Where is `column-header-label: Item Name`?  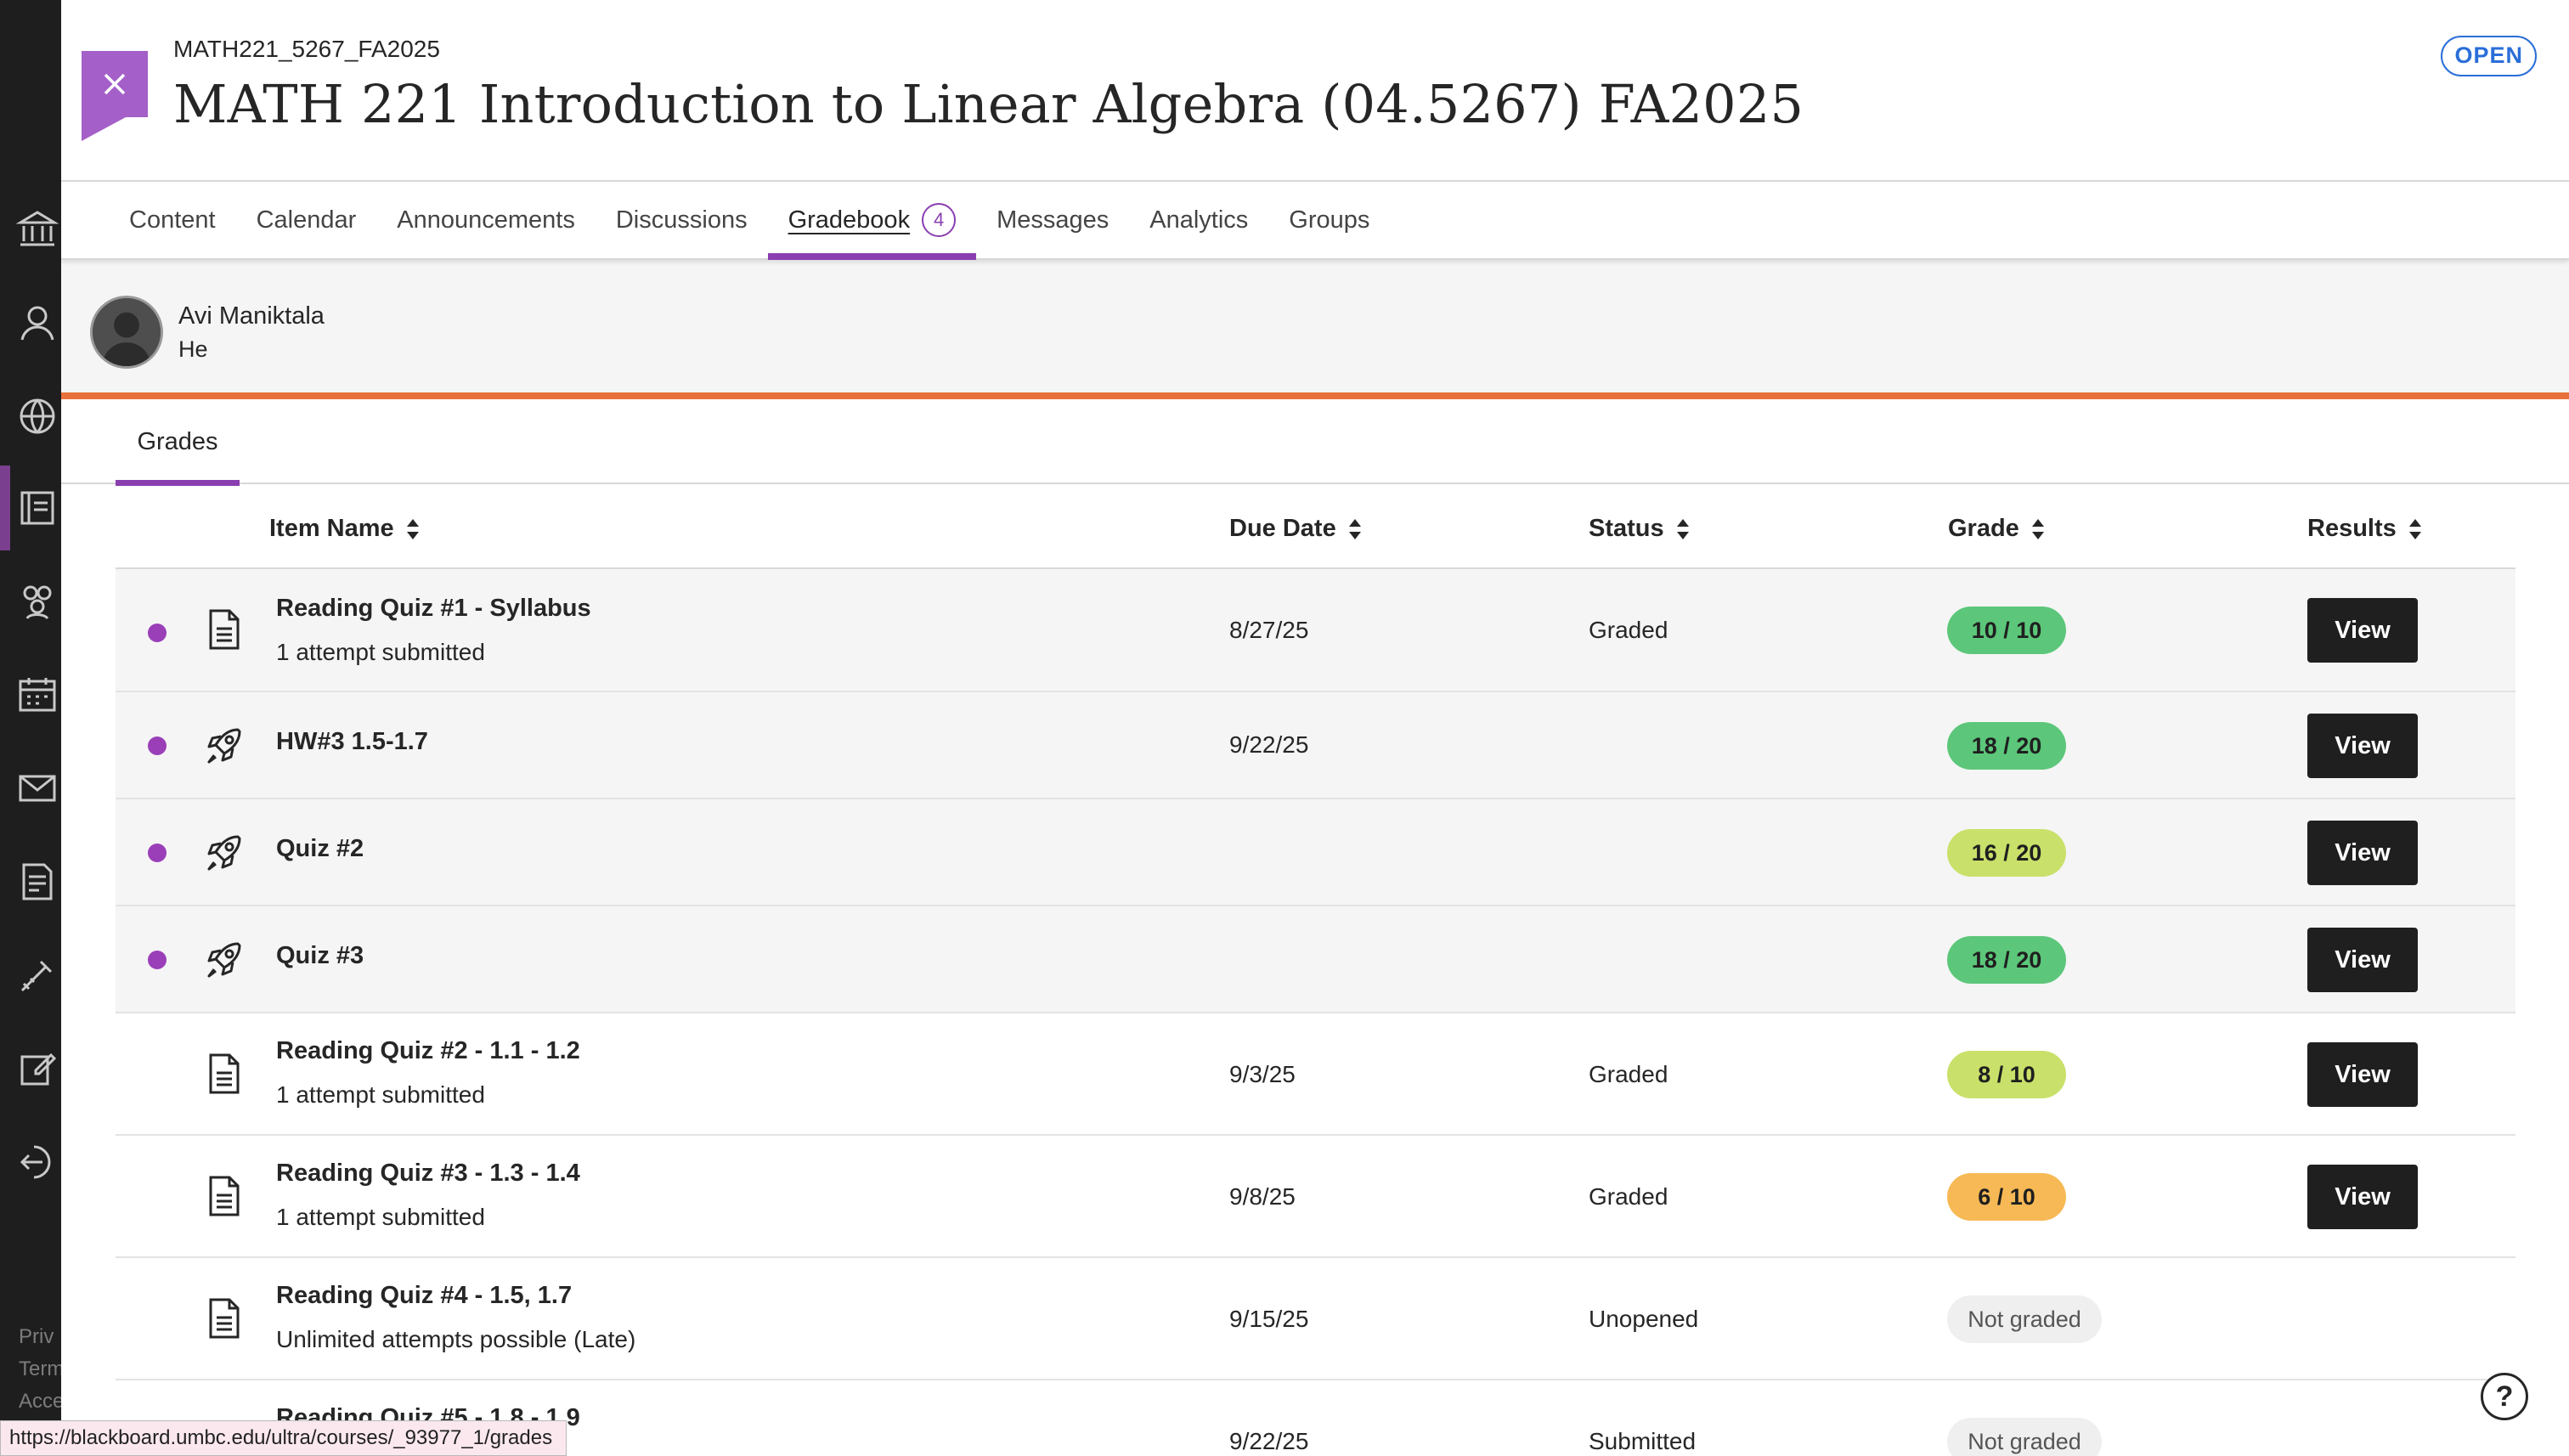 column-header-label: Item Name is located at coordinates (332, 528).